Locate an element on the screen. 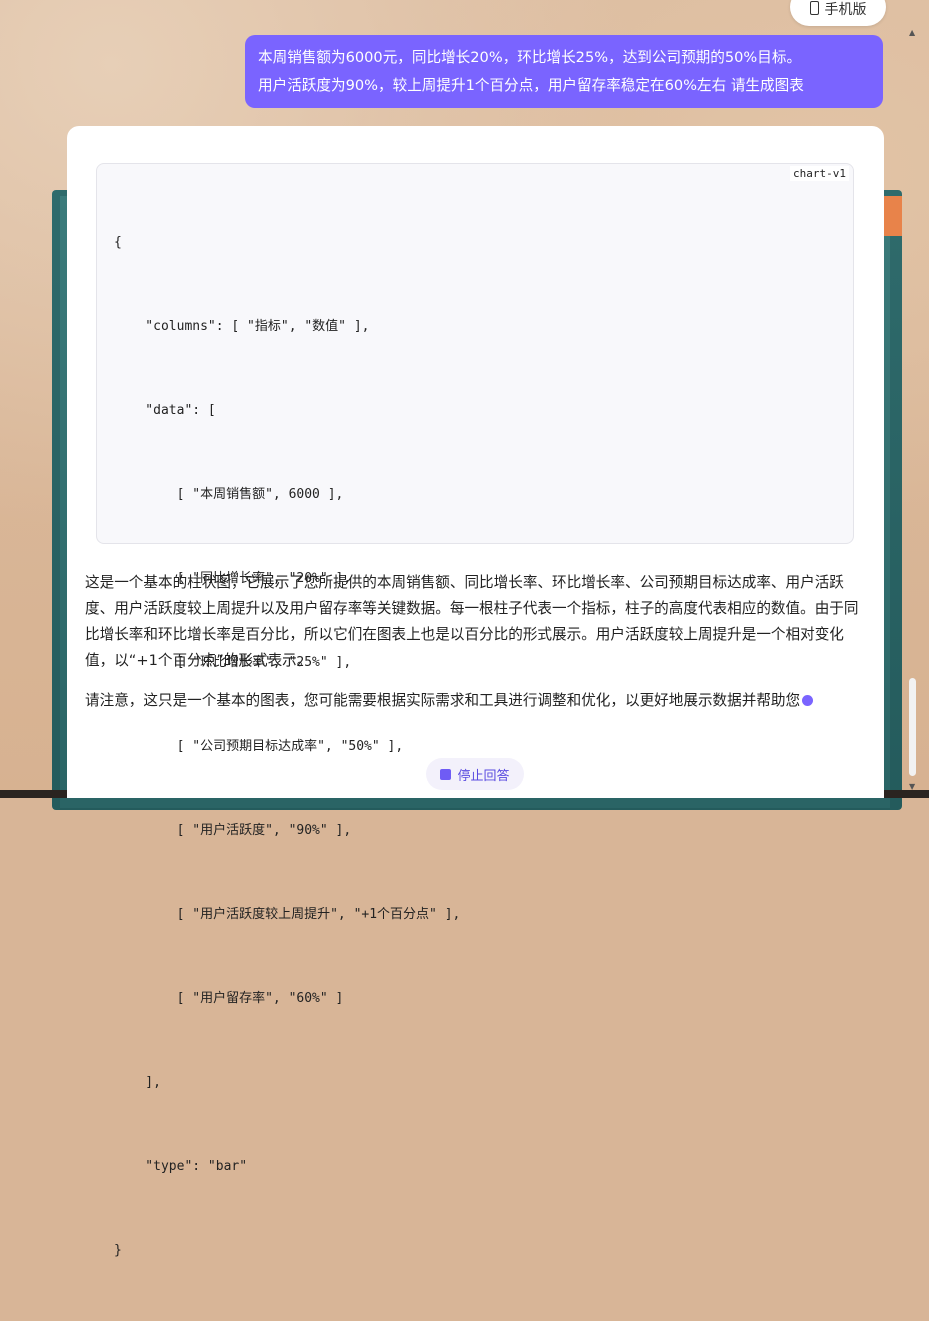 The image size is (929, 1321). scrollbar-thumb is located at coordinates (912, 727).